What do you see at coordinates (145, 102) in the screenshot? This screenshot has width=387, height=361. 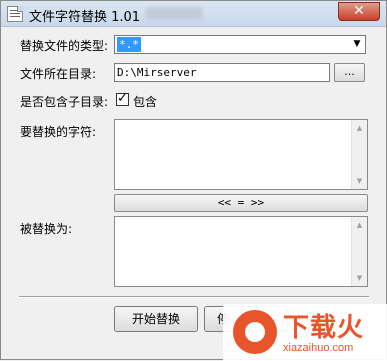 I see `include-subdir-text: 包含` at bounding box center [145, 102].